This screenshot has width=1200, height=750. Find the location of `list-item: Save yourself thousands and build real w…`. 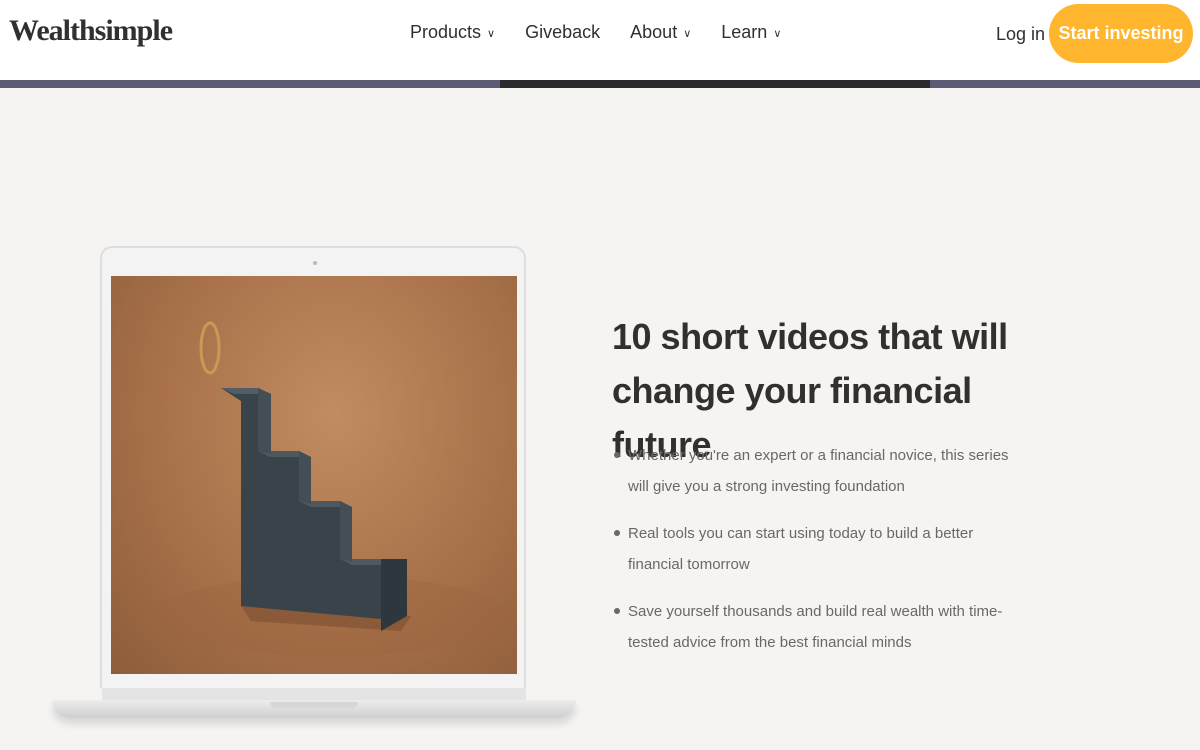

list-item: Save yourself thousands and build real w… is located at coordinates (812, 627).